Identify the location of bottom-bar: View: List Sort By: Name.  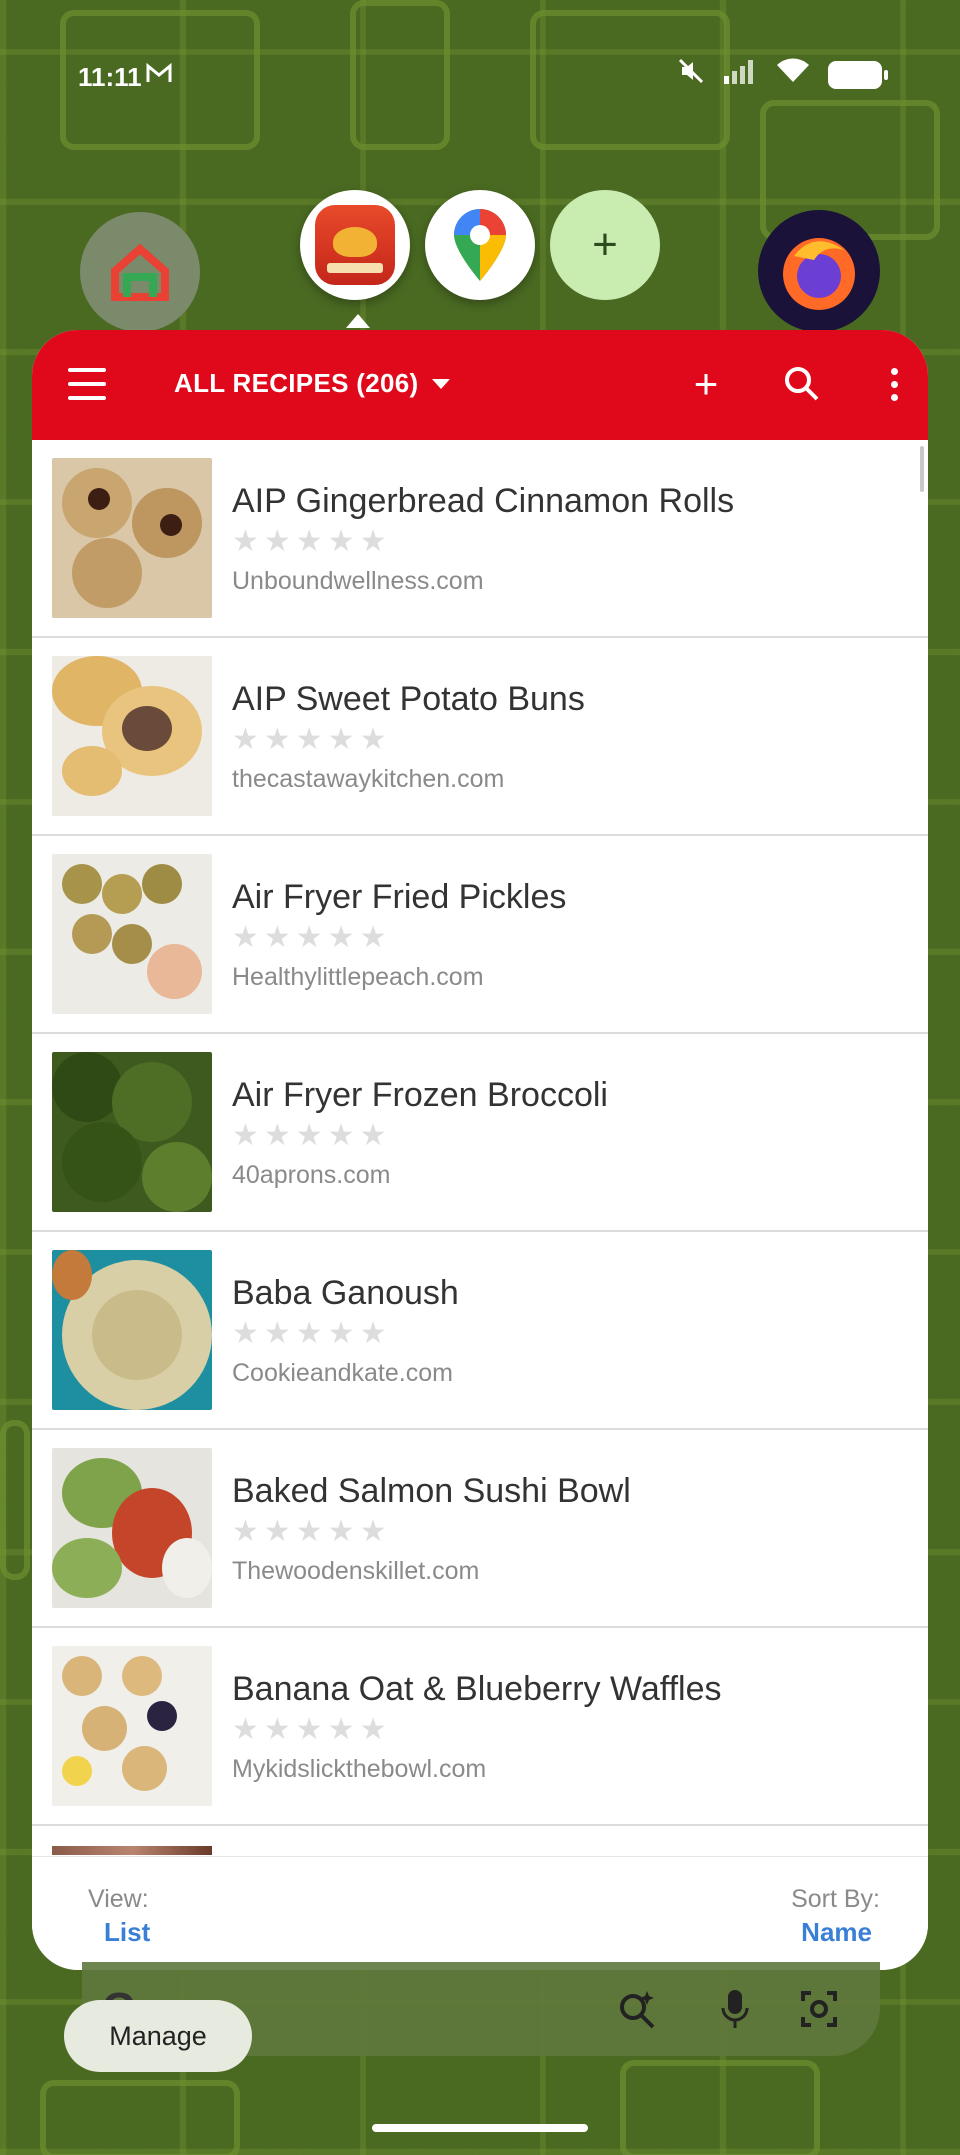
(480, 1913).